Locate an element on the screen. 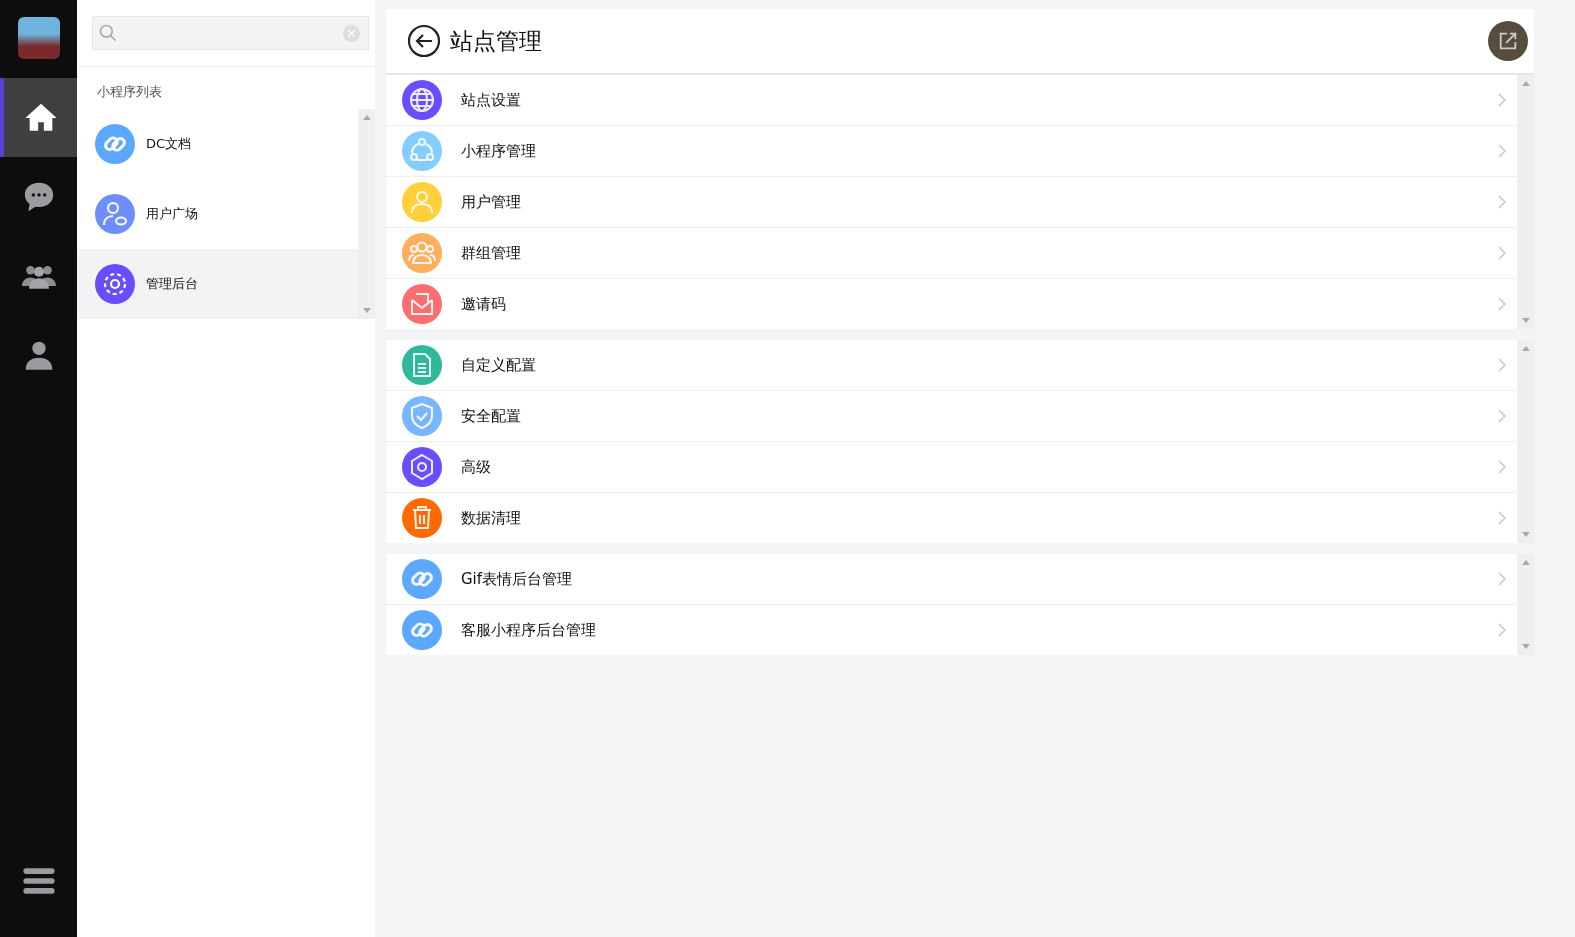  mini-program-item: DC文档 is located at coordinates (217, 144).